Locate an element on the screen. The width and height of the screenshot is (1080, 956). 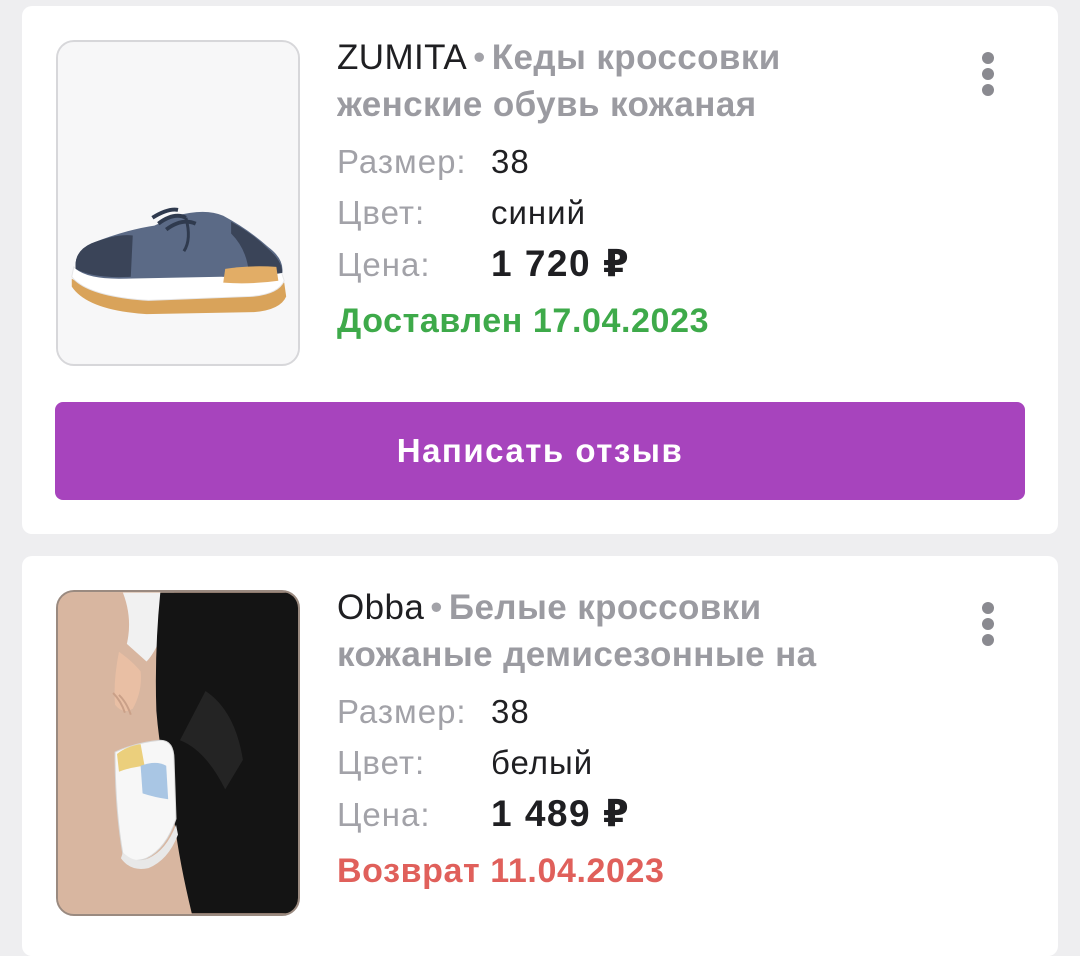
color-value: белый is located at coordinates (542, 762).